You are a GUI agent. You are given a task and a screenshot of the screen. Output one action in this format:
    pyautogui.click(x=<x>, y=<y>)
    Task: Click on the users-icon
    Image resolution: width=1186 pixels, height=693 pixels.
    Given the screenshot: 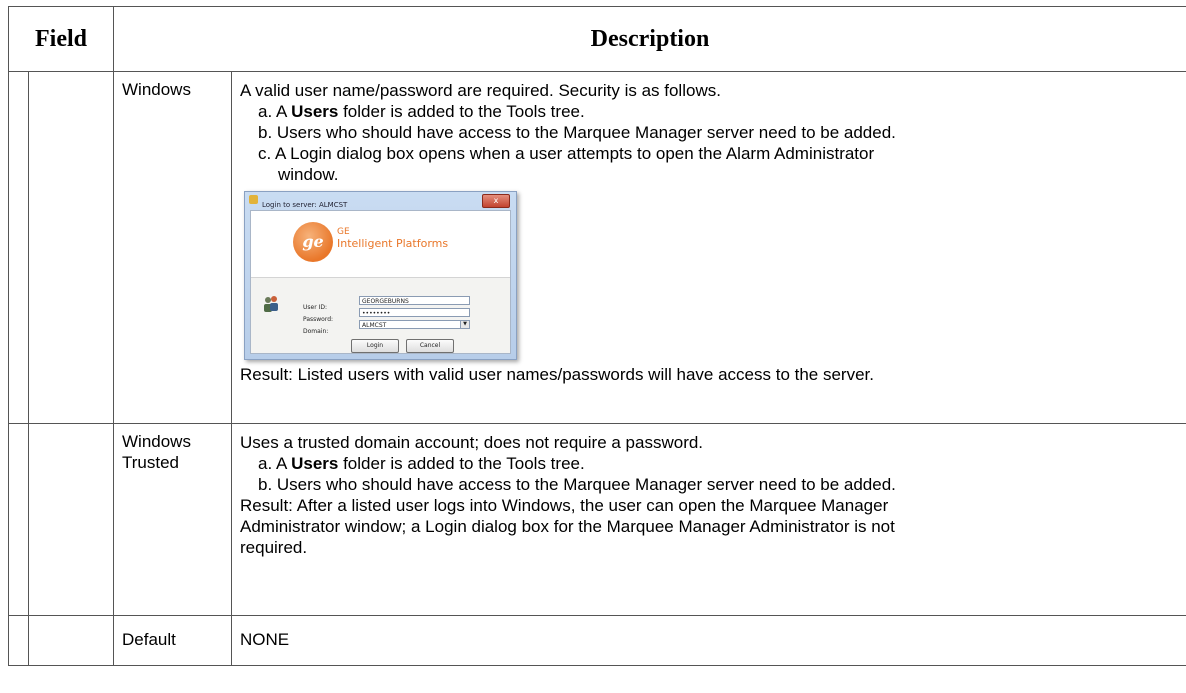 What is the action you would take?
    pyautogui.click(x=271, y=304)
    